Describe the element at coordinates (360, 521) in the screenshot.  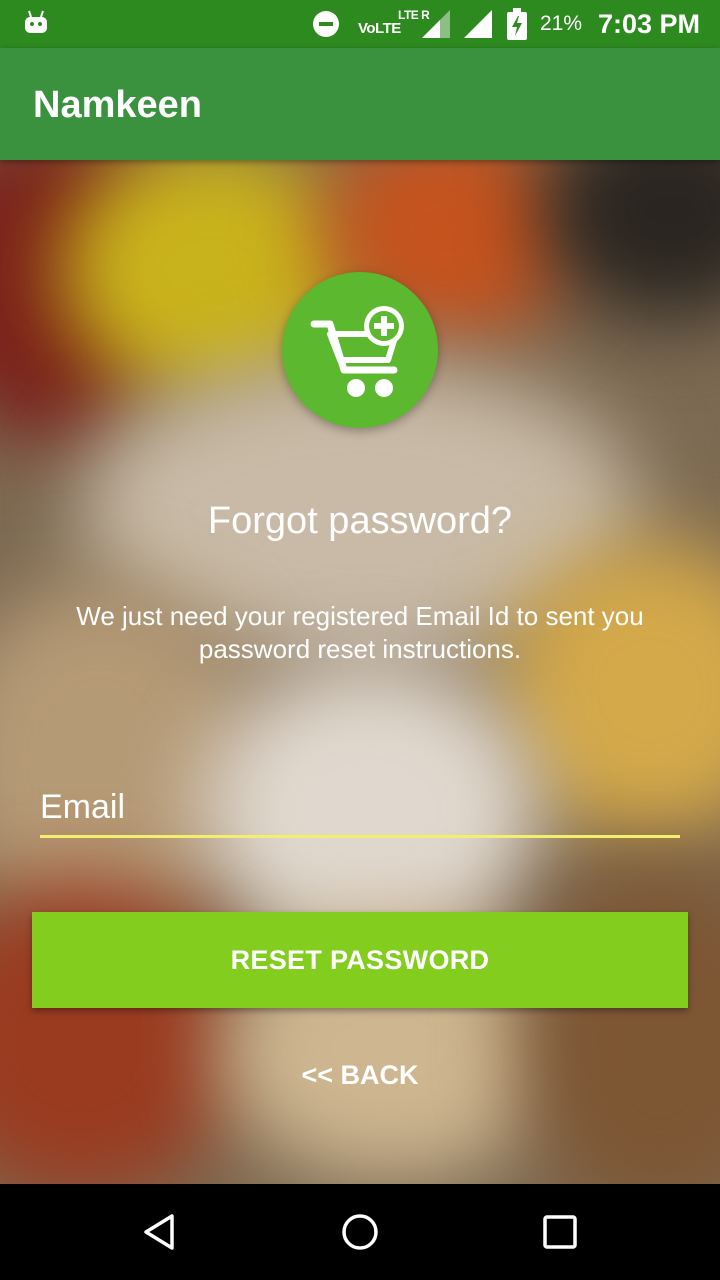
I see `page-heading: Forgot password?` at that location.